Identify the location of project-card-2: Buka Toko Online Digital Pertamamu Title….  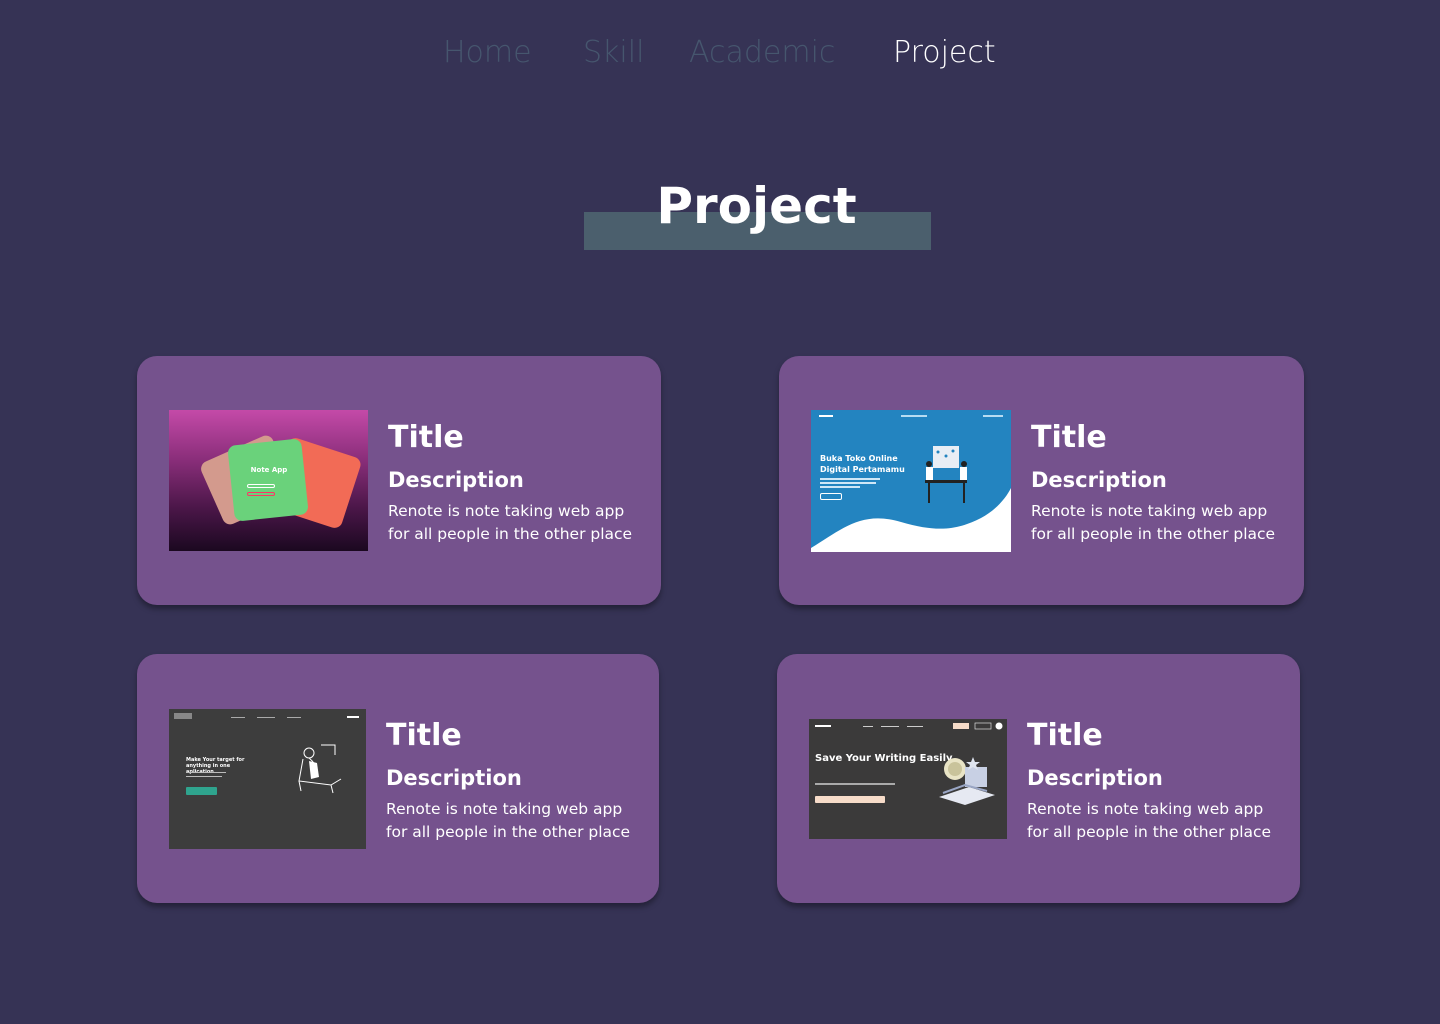
(1041, 480).